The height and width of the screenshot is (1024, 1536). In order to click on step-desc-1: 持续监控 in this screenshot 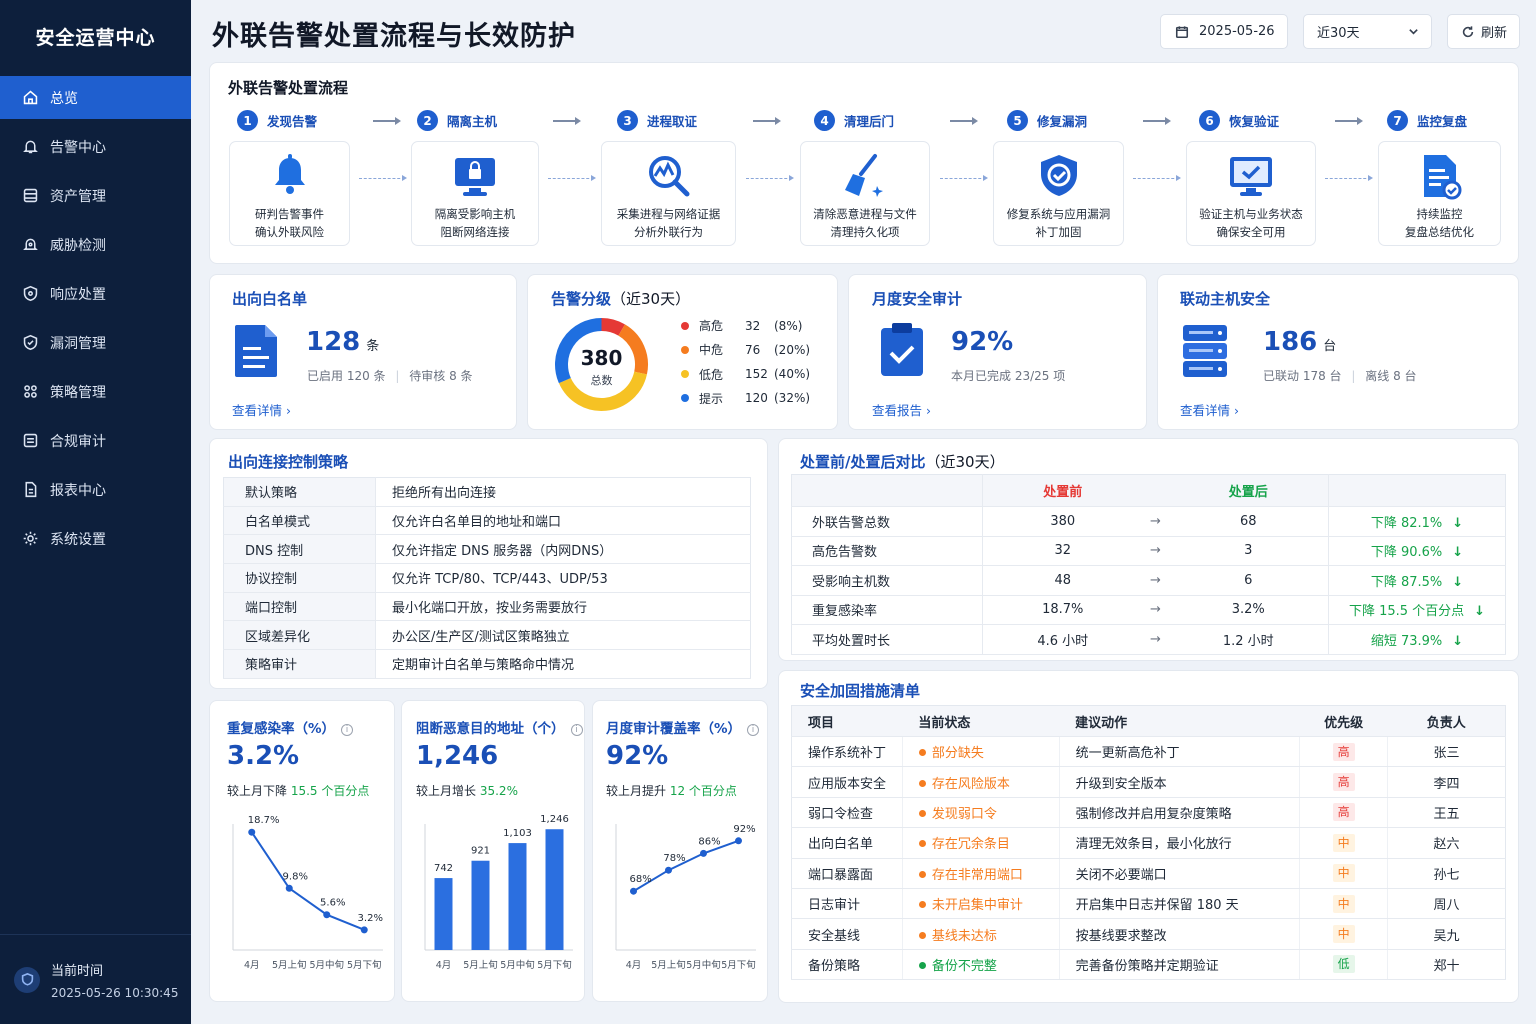, I will do `click(1439, 214)`.